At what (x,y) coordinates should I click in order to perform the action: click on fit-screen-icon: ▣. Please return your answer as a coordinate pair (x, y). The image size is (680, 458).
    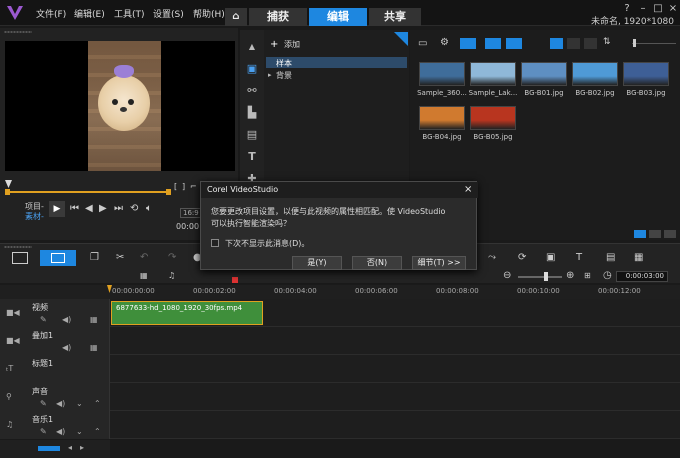
    Looking at the image, I should click on (550, 257).